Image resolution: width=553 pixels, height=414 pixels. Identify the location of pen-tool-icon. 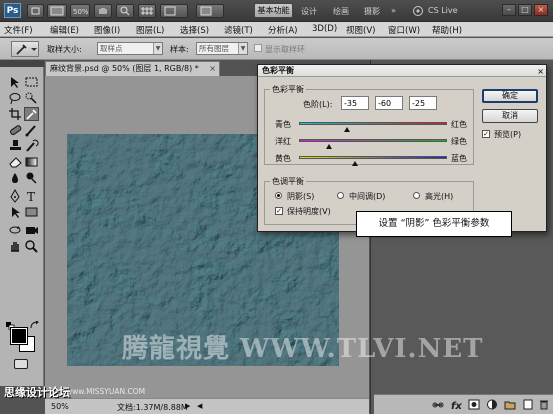
(15, 196).